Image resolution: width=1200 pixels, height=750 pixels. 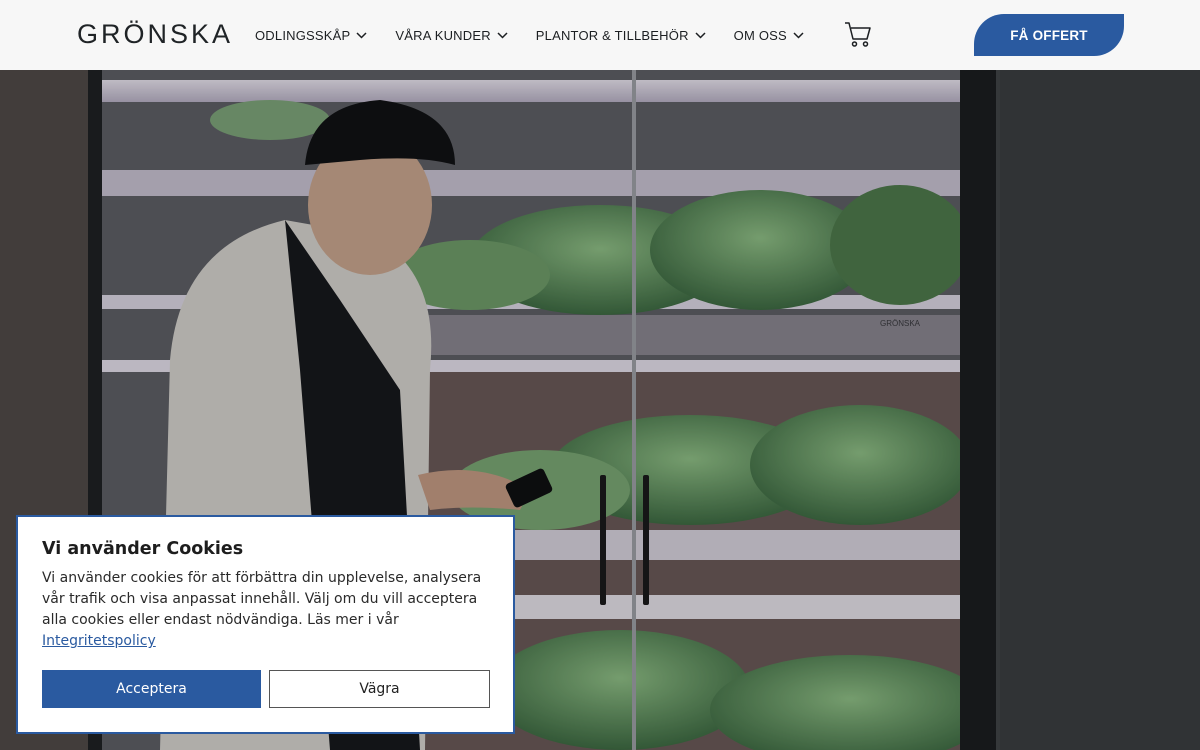 I want to click on get-quote-button: FÅ OFFERT, so click(x=1049, y=35).